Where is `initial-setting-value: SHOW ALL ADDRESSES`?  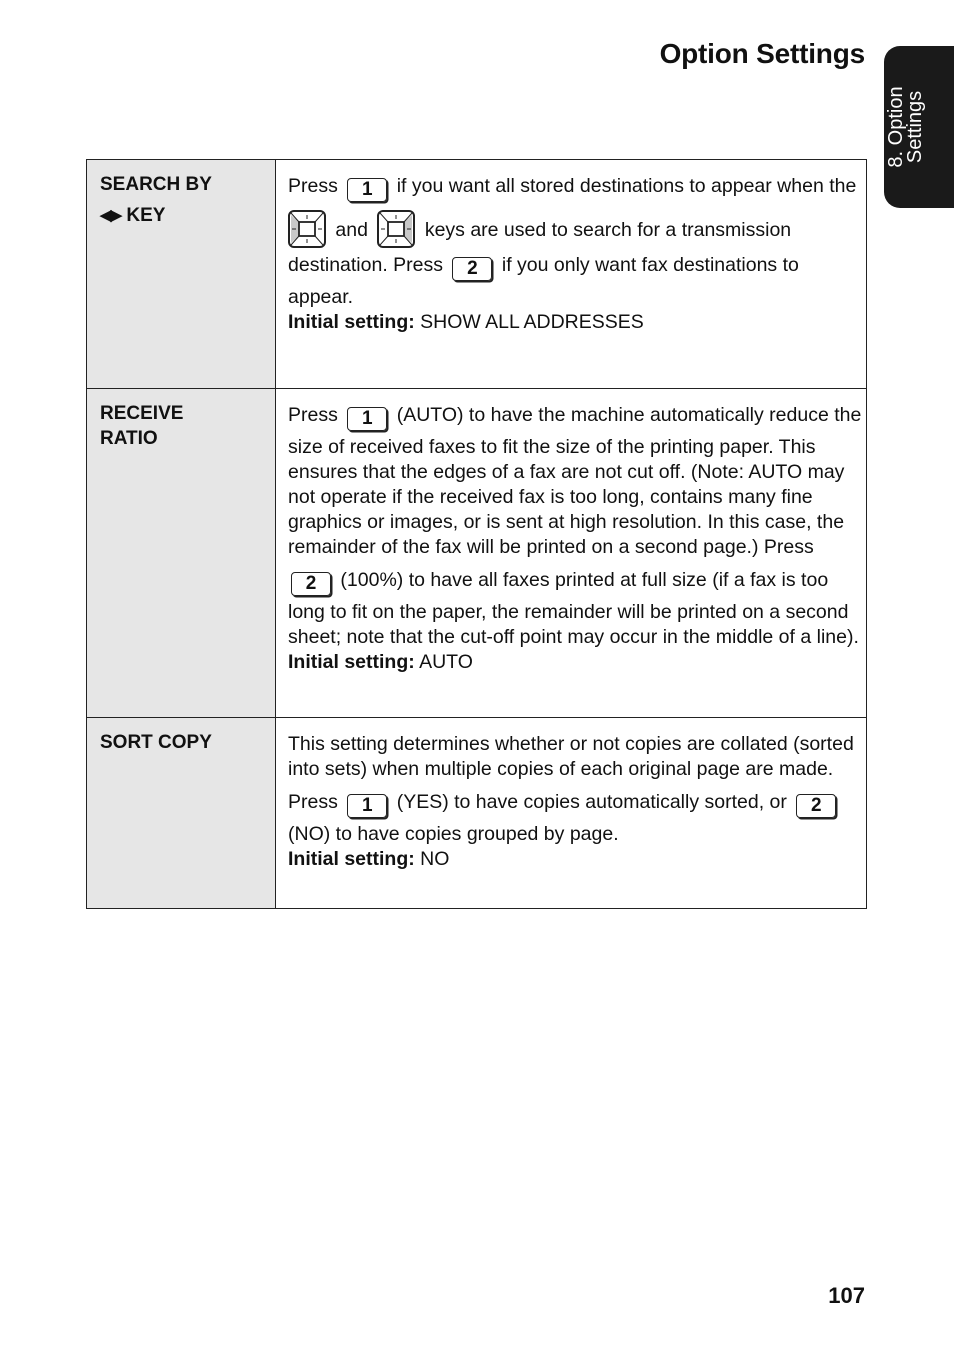 initial-setting-value: SHOW ALL ADDRESSES is located at coordinates (532, 322).